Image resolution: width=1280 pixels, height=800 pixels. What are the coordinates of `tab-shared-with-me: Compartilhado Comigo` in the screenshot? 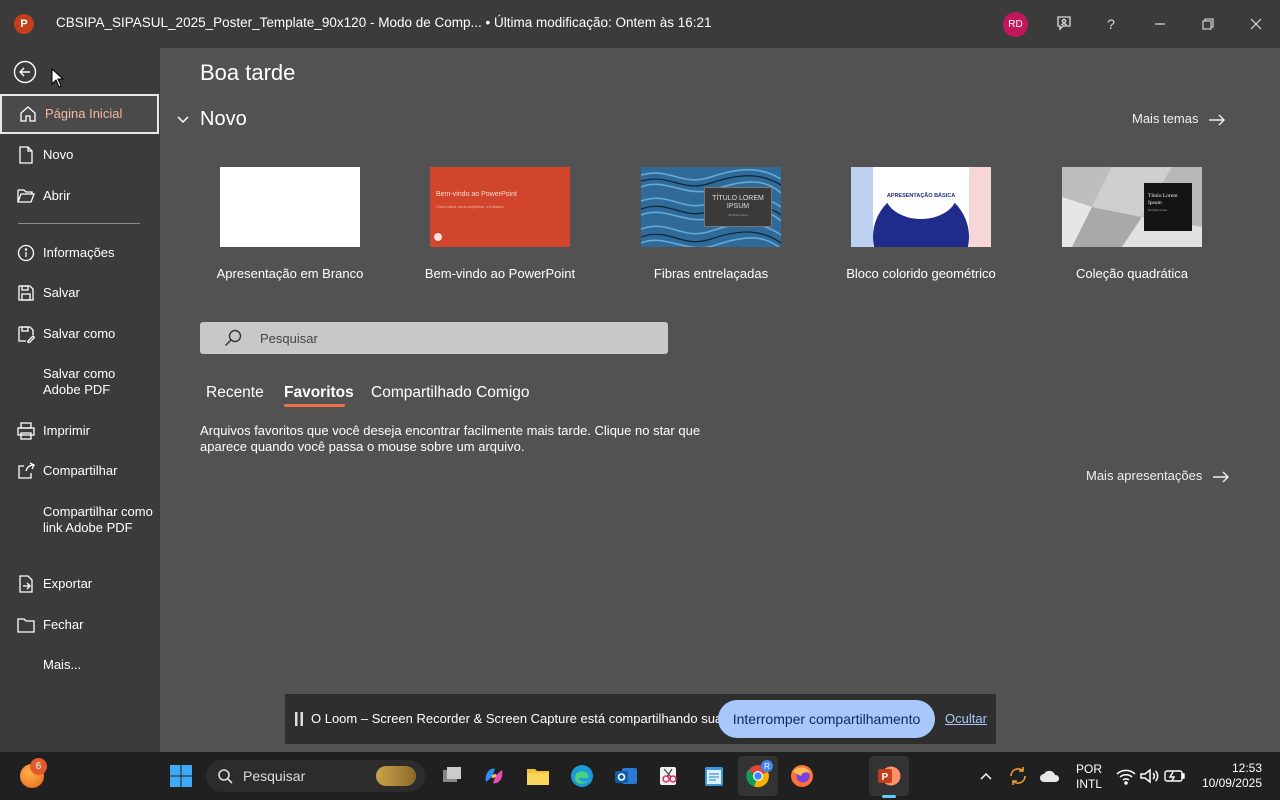 It's located at (450, 393).